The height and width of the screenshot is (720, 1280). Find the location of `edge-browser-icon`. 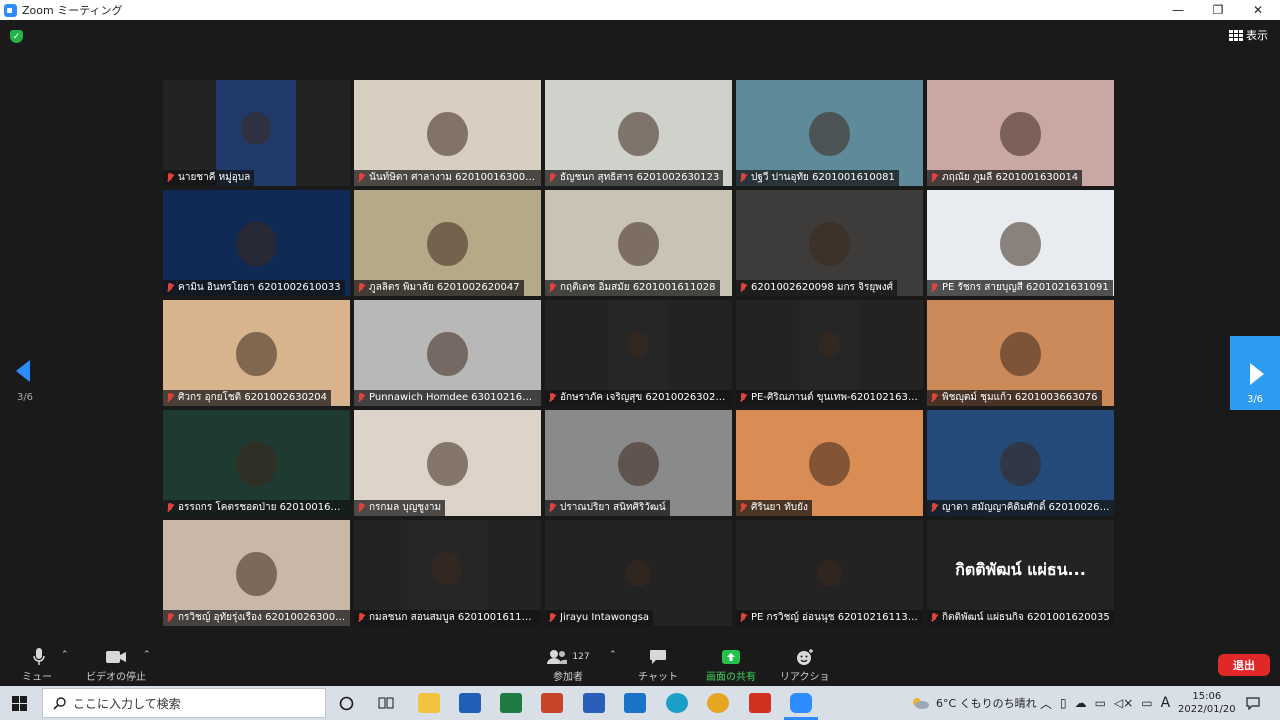

edge-browser-icon is located at coordinates (677, 703).